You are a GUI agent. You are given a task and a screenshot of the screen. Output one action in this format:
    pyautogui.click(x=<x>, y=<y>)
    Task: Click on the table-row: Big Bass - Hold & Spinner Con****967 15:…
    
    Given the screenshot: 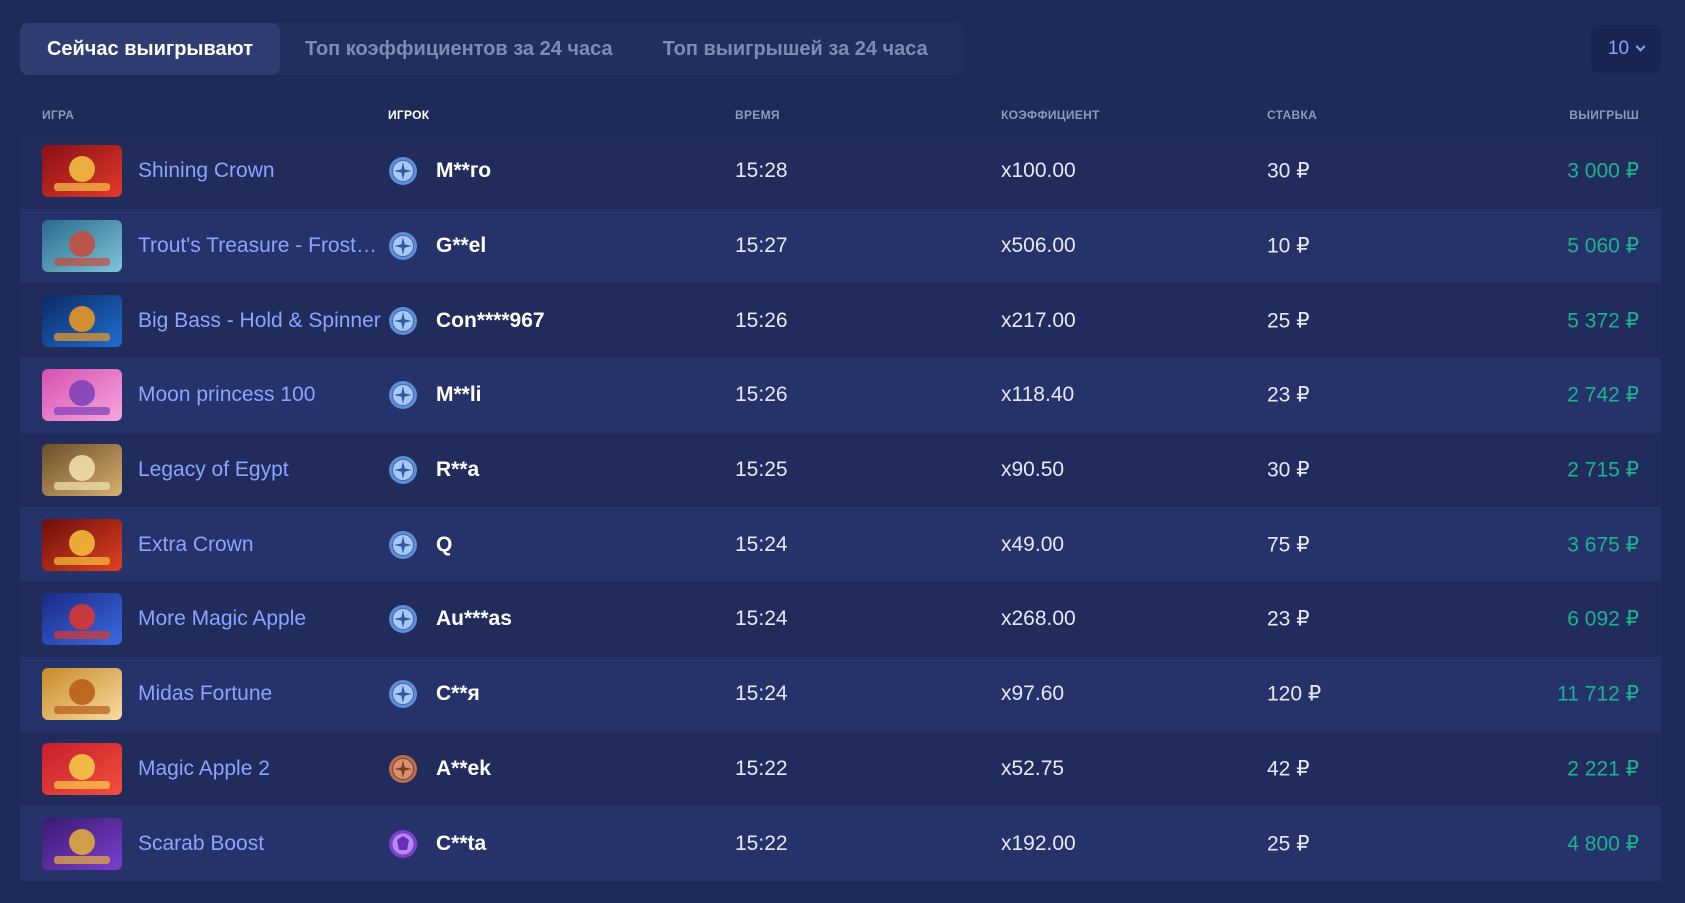 What is the action you would take?
    pyautogui.click(x=840, y=321)
    